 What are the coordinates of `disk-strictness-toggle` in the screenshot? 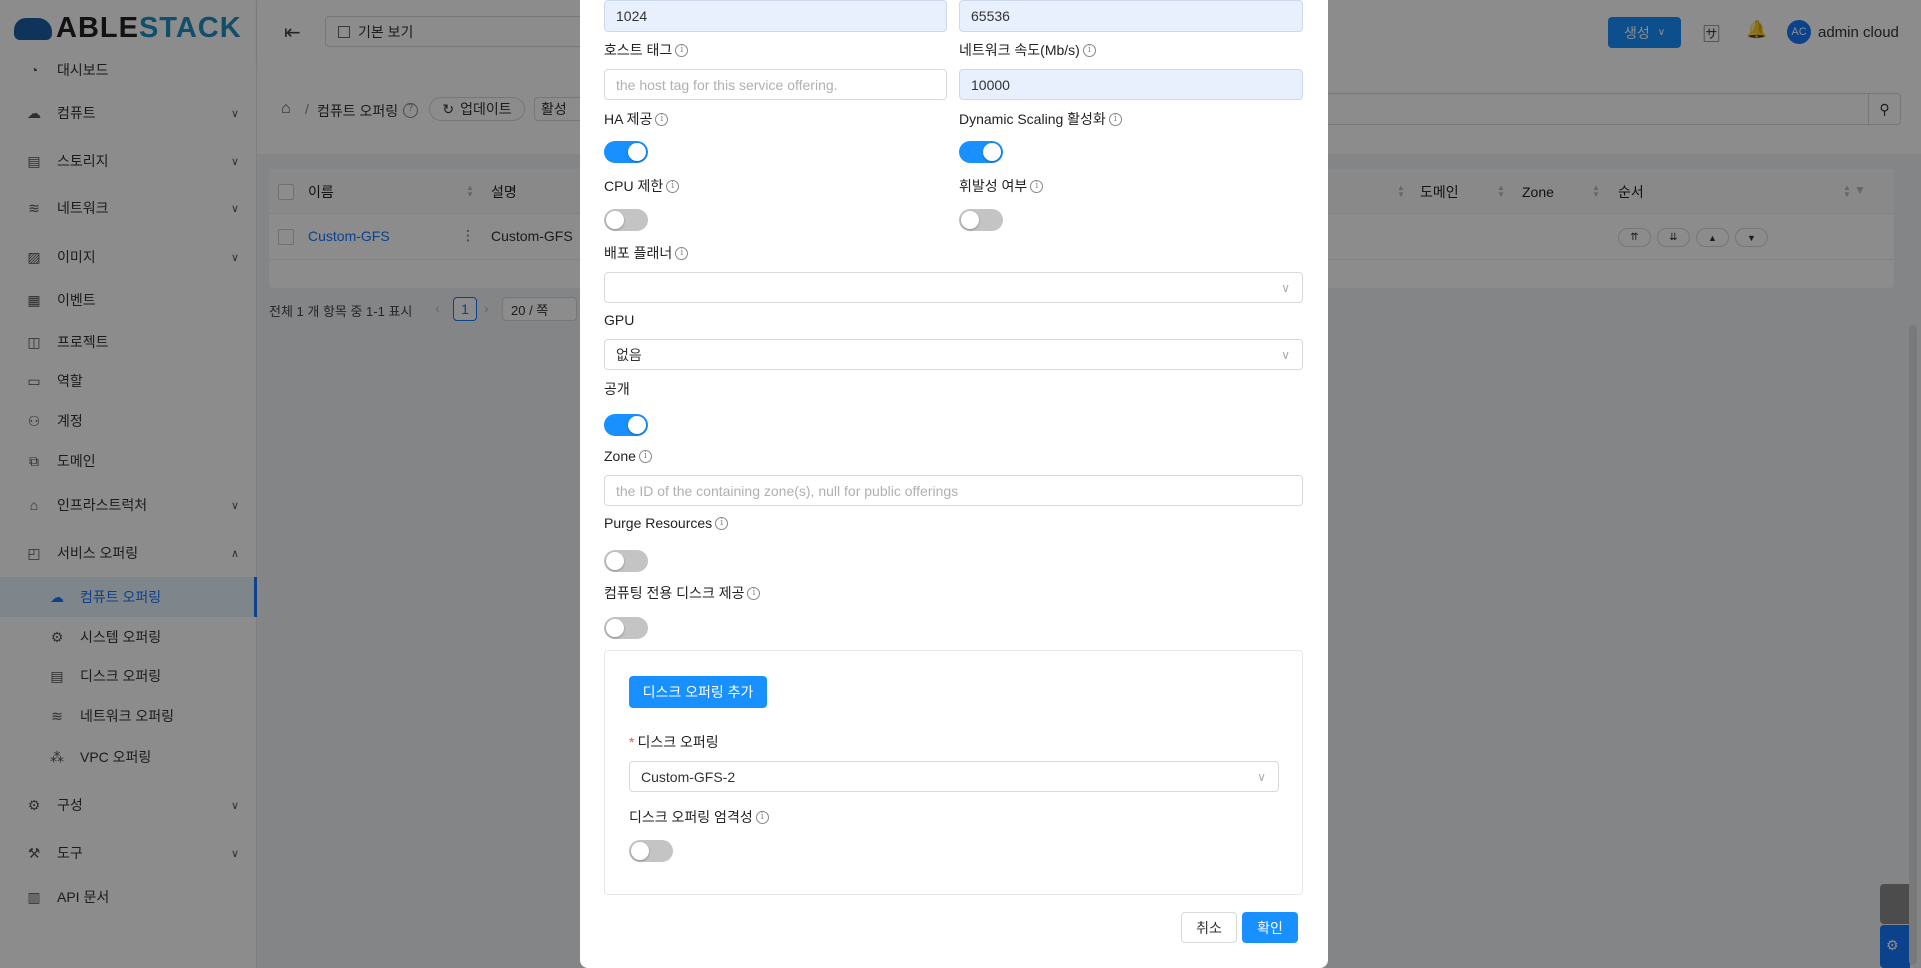 It's located at (651, 851).